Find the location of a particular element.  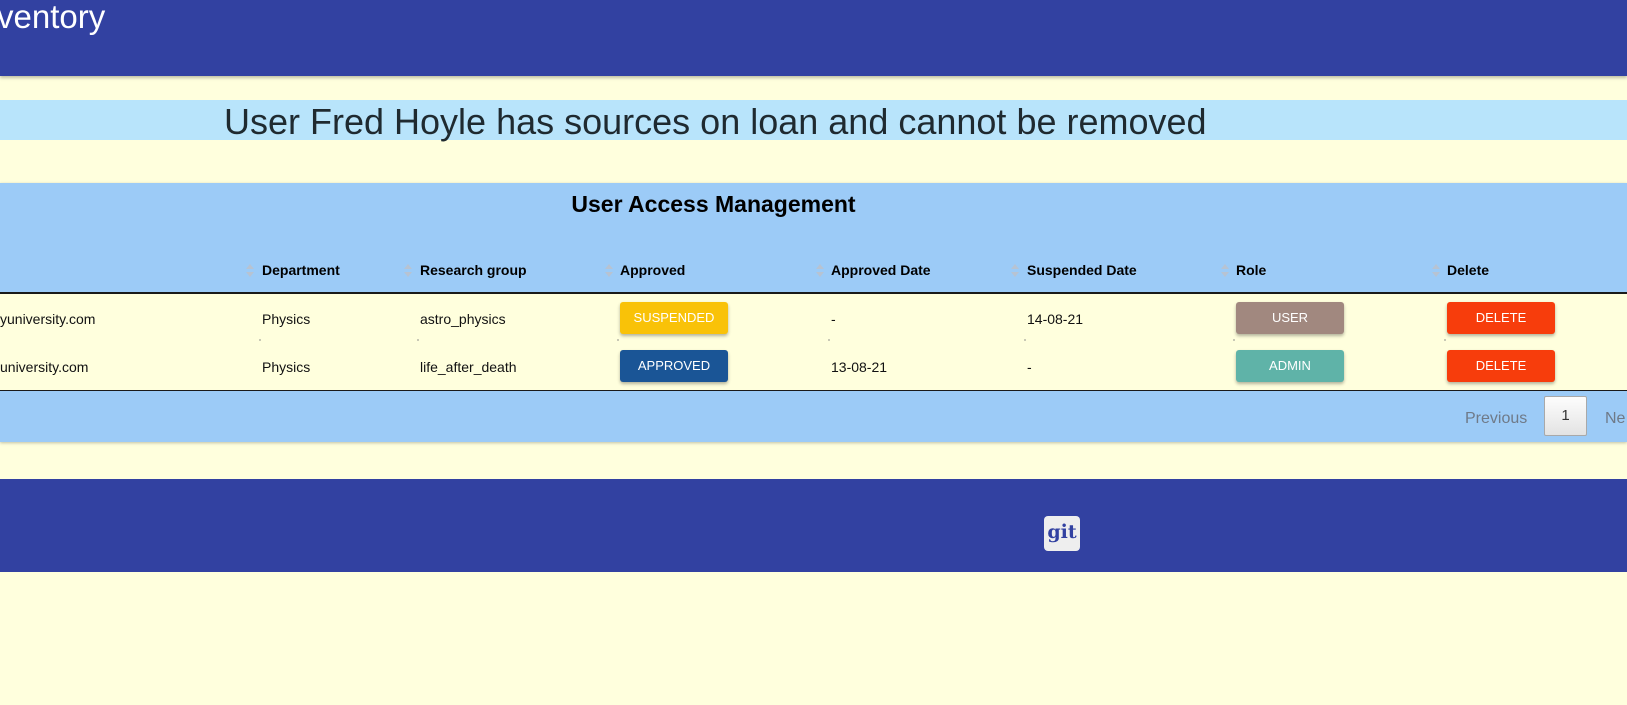

cell-approved-date: 13-08-21 is located at coordinates (859, 367).